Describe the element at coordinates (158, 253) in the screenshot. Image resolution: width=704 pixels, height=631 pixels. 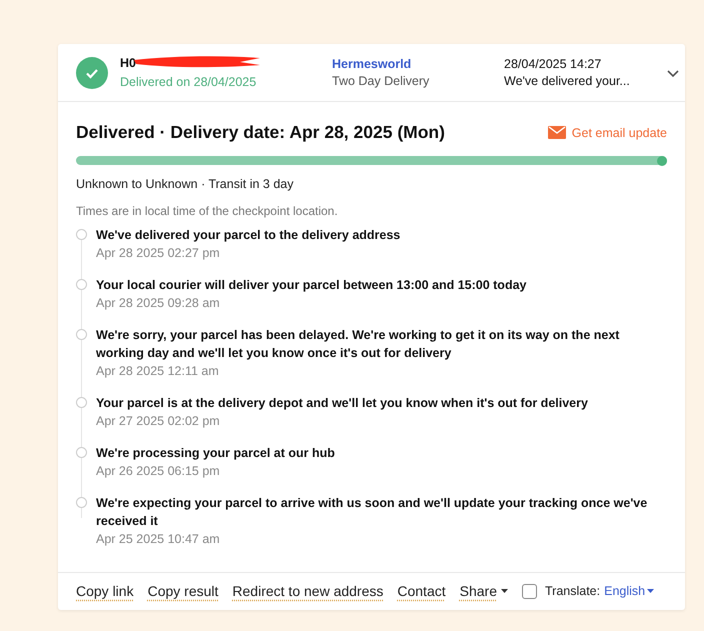
I see `checkpoint-time: Apr 28 2025 02:27 pm` at that location.